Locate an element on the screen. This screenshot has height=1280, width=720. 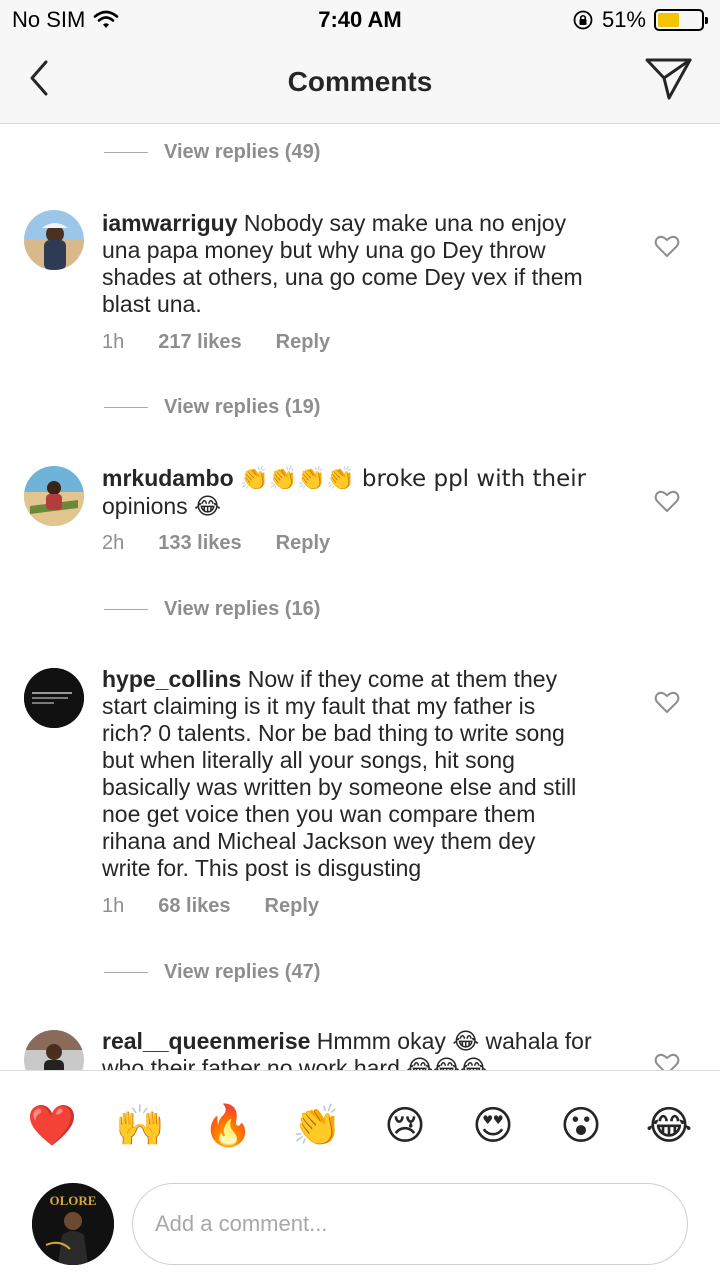
current-user-avatar: OLORE is located at coordinates (73, 1224).